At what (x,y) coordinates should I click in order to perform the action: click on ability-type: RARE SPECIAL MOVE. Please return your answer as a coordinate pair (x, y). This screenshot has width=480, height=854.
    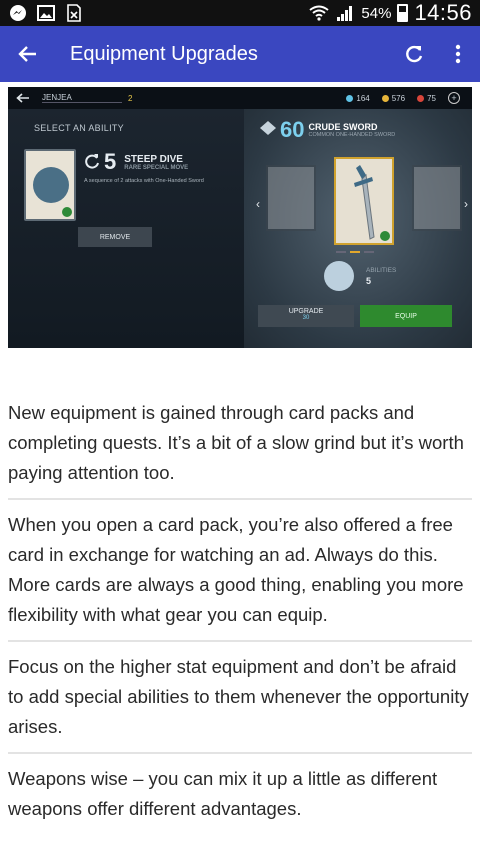
    Looking at the image, I should click on (156, 167).